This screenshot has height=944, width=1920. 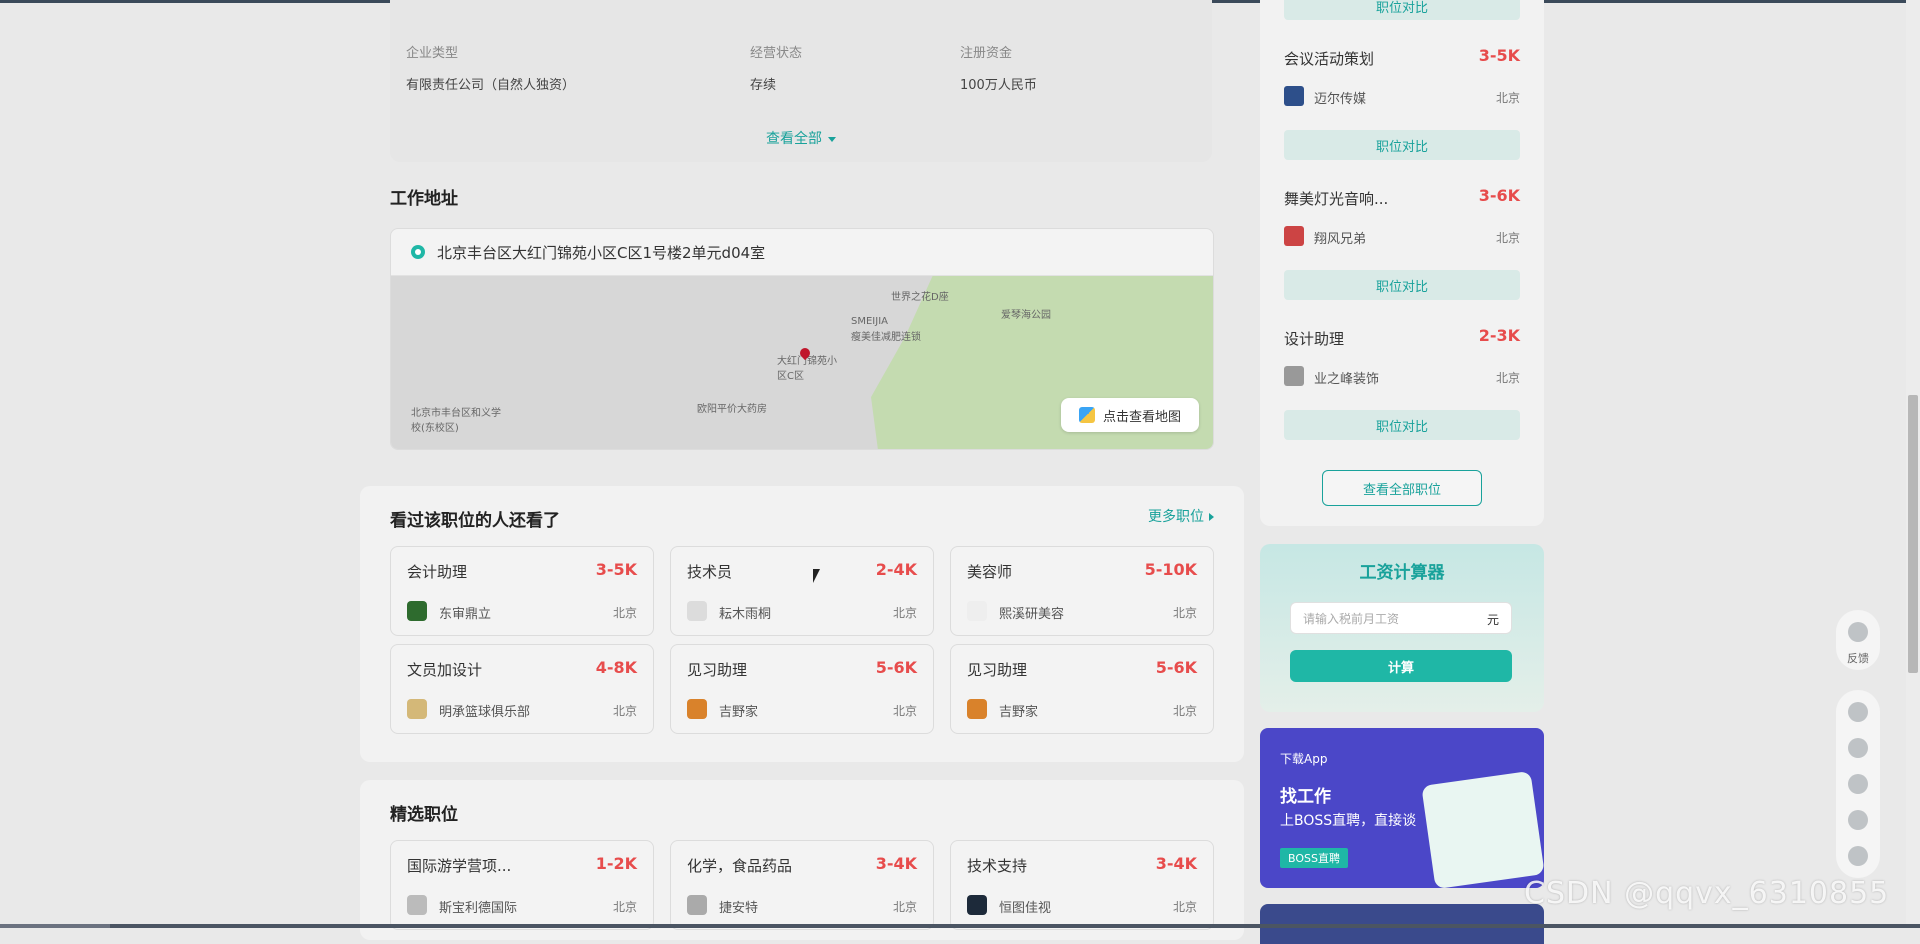 I want to click on view-all-company-info-link: 查看全部, so click(x=801, y=138).